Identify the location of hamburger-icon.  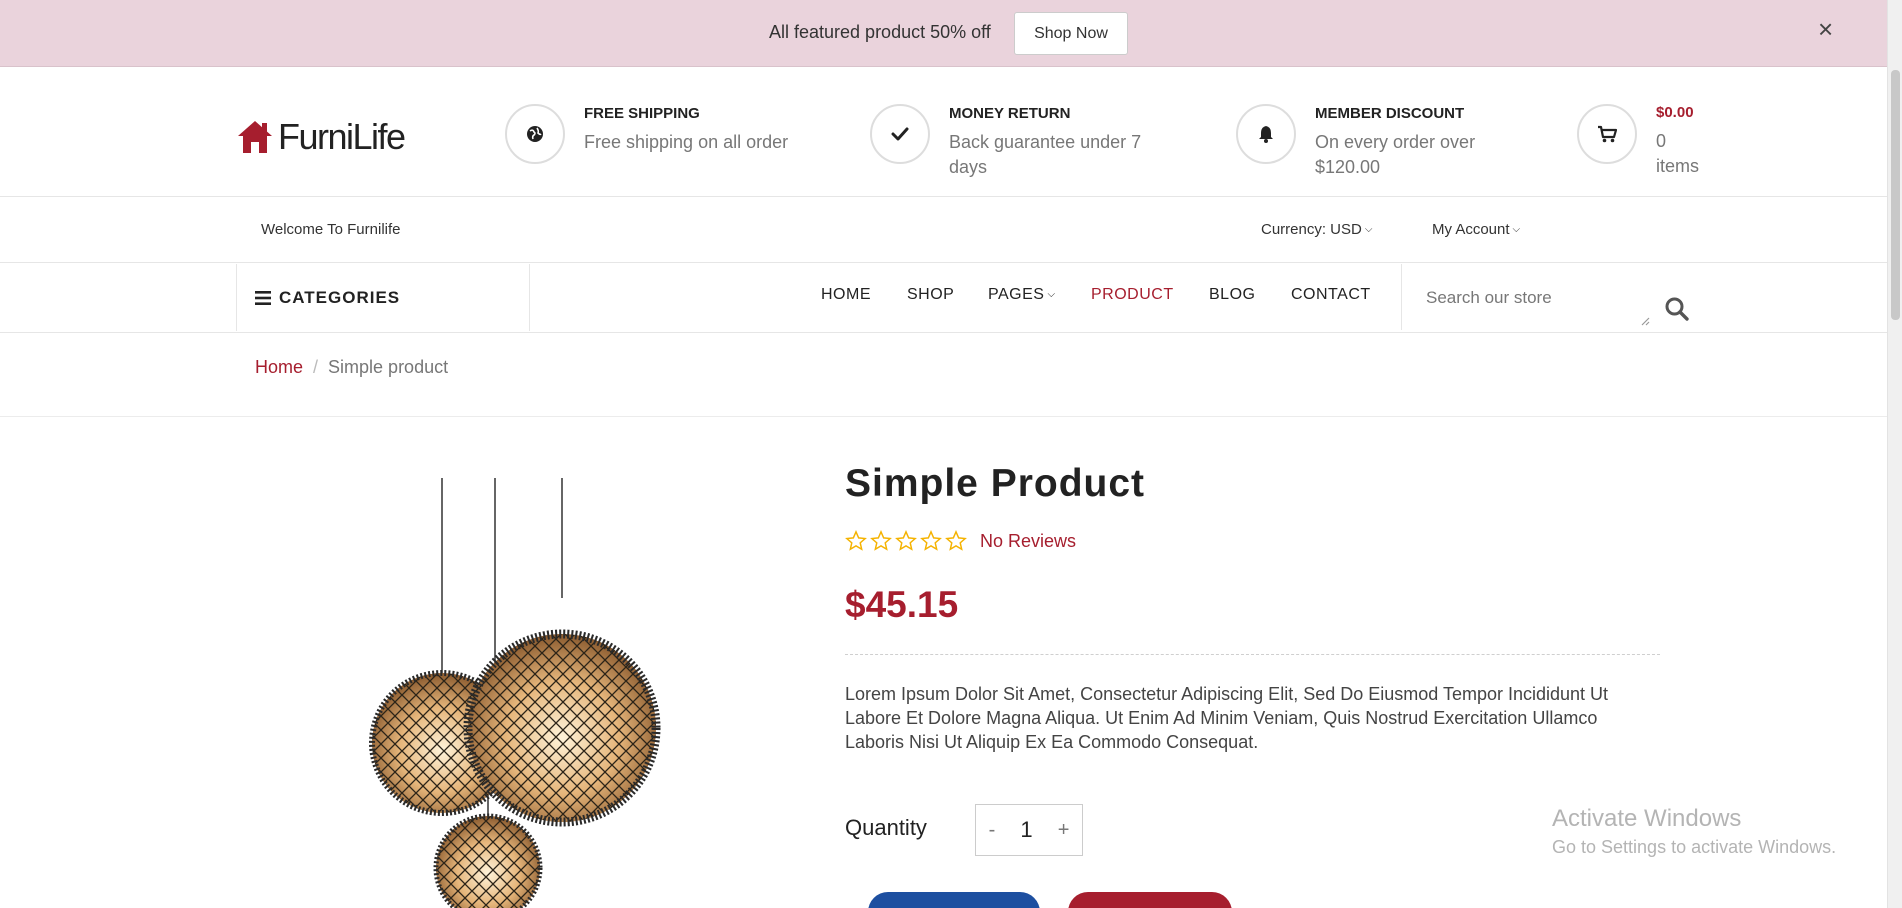
(263, 297).